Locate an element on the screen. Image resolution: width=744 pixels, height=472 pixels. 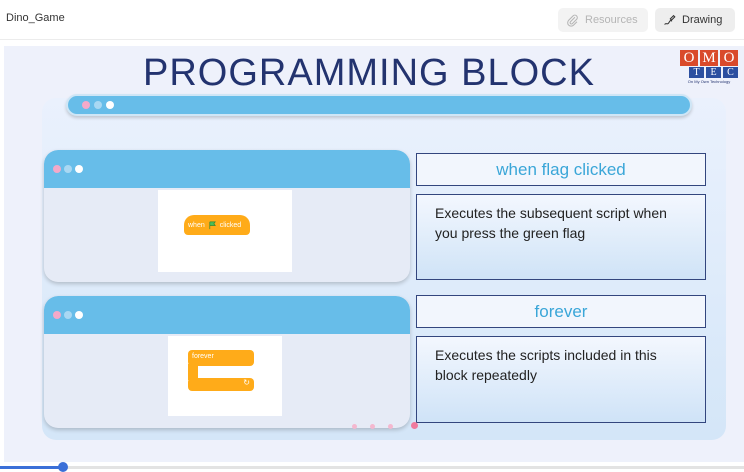
block-window-when-flag-clicked: when clicked is located at coordinates (227, 216).